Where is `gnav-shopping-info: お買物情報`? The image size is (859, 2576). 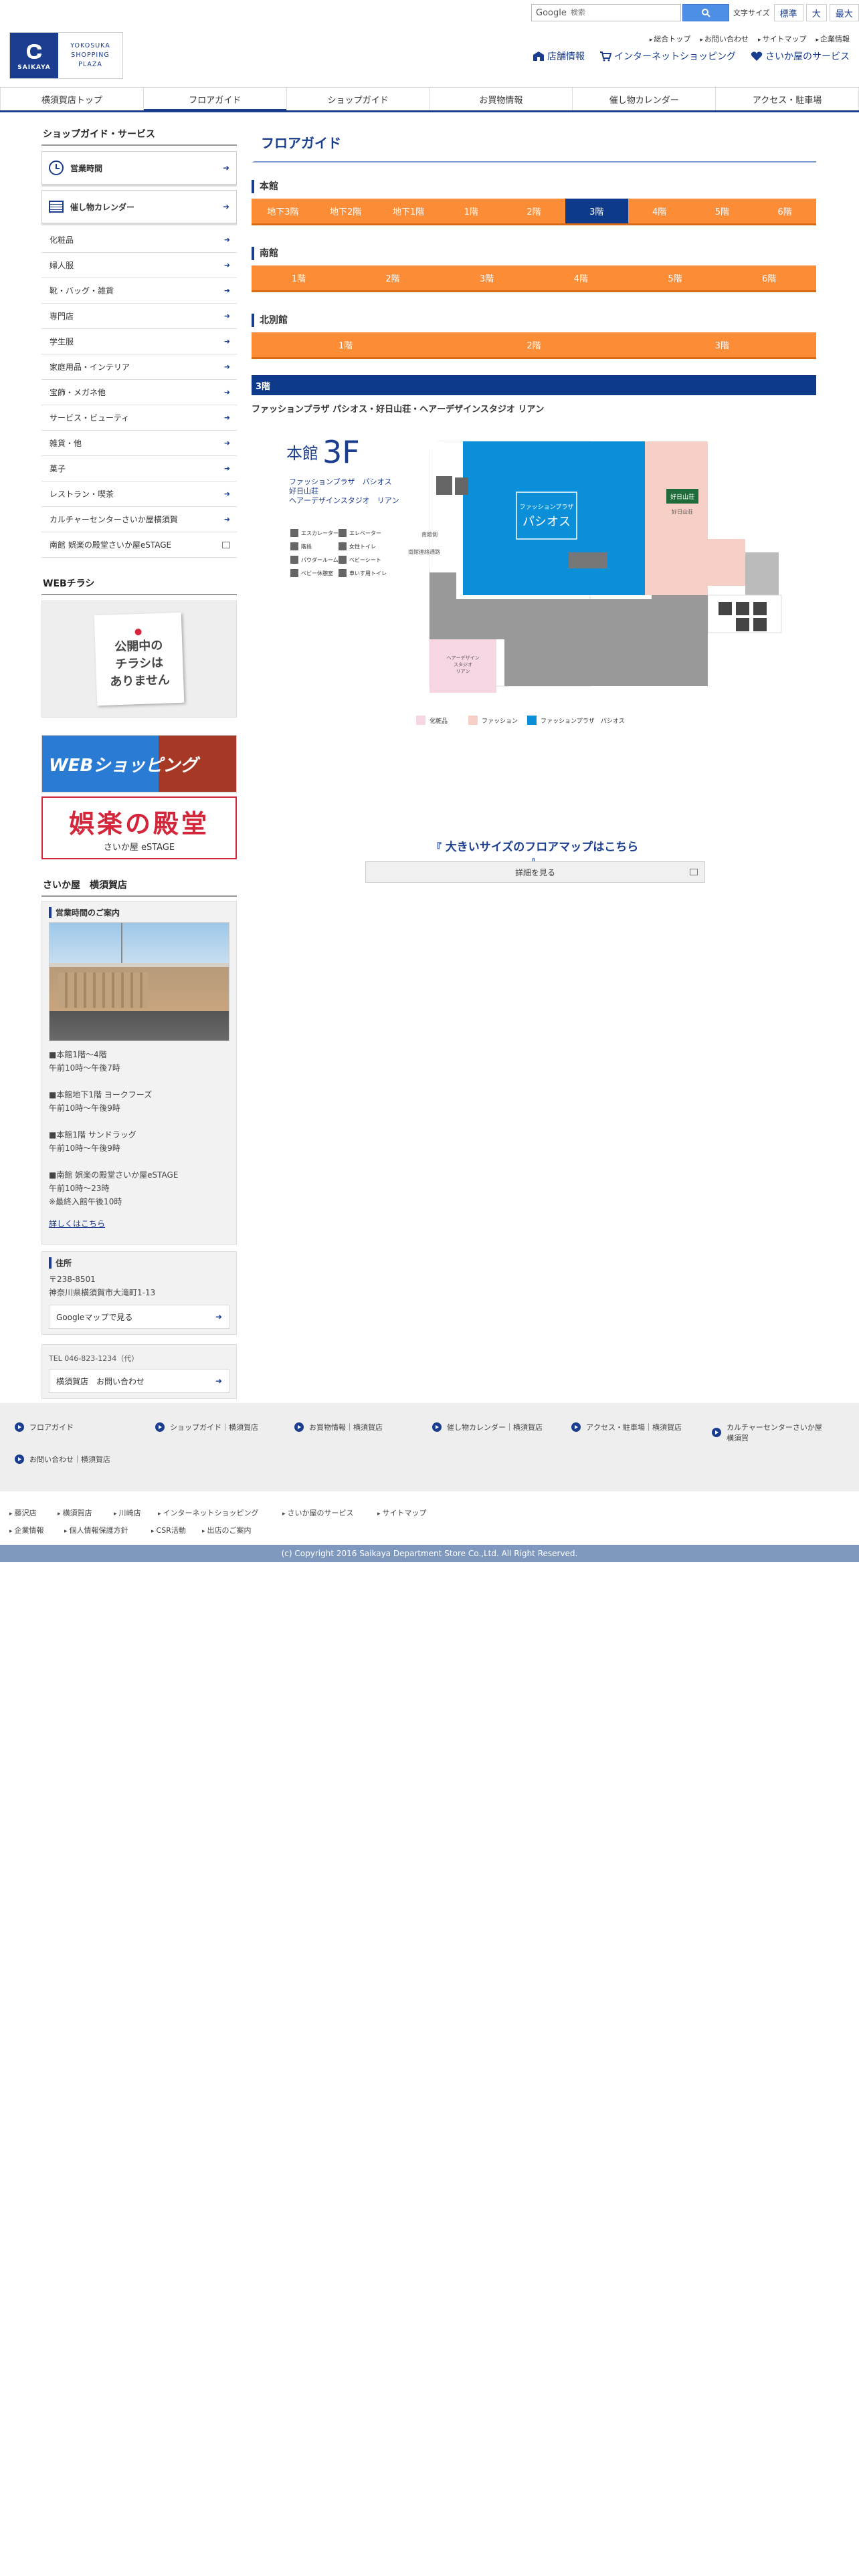 gnav-shopping-info: お買物情報 is located at coordinates (502, 99).